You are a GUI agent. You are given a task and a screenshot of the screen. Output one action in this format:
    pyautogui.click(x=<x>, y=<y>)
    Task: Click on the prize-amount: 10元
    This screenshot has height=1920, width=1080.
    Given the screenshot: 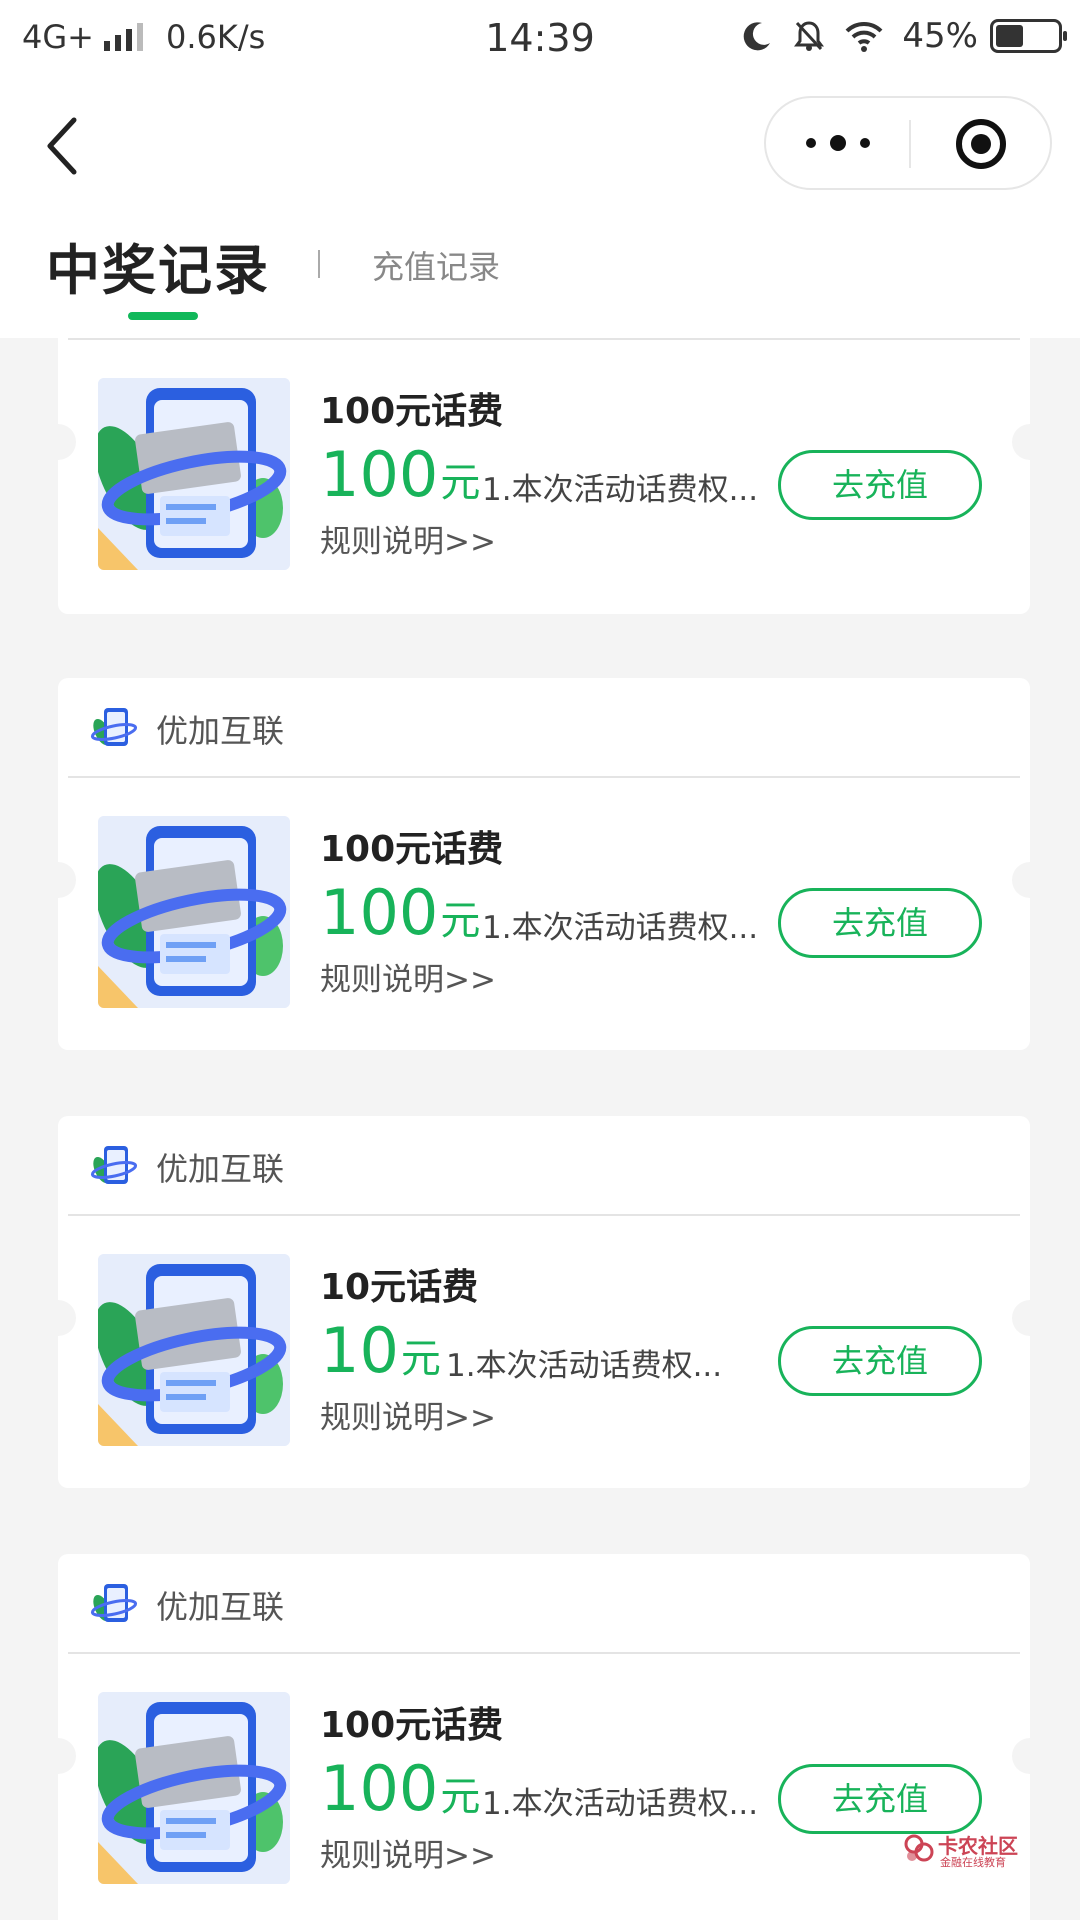 What is the action you would take?
    pyautogui.click(x=380, y=1350)
    